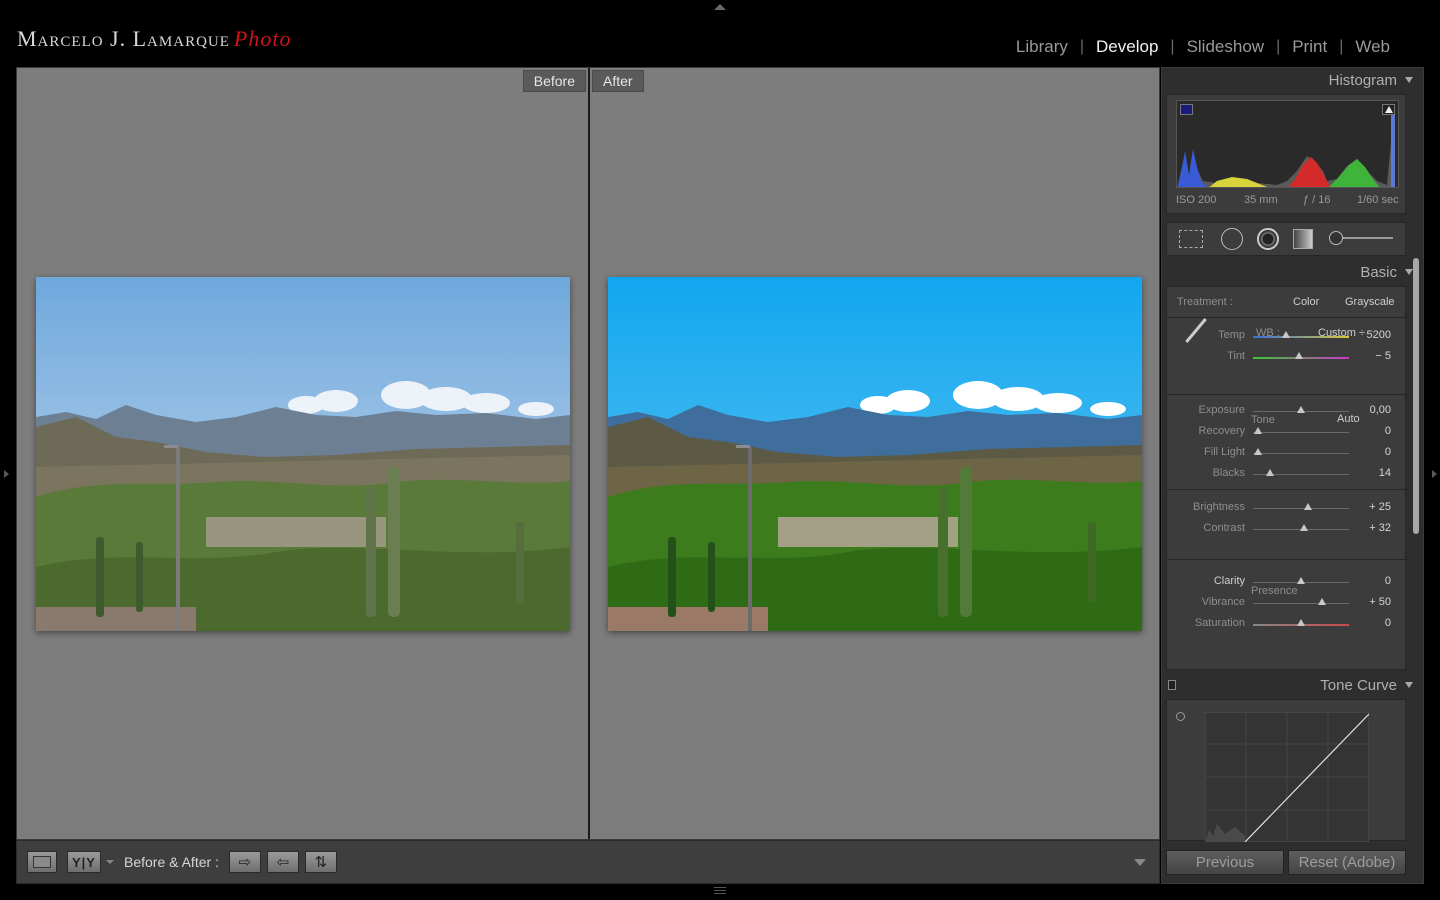 The width and height of the screenshot is (1440, 900). What do you see at coordinates (1042, 47) in the screenshot?
I see `module-library: Library` at bounding box center [1042, 47].